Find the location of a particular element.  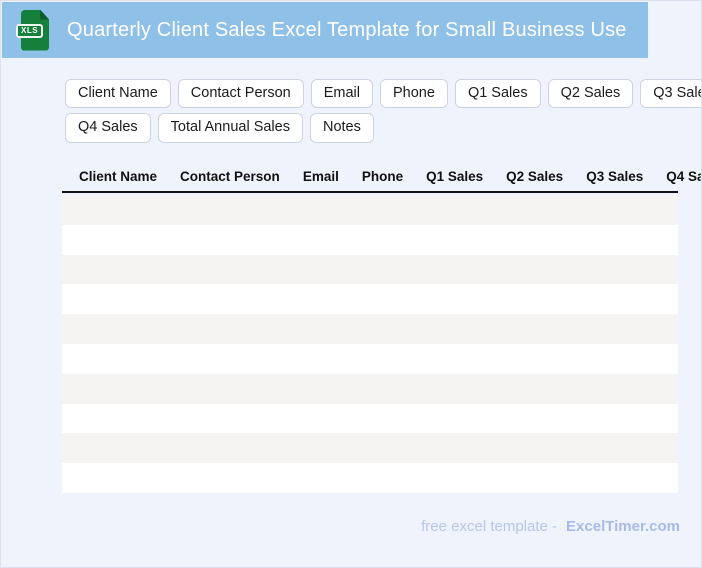

field-chip: Q4 Sales is located at coordinates (108, 128).